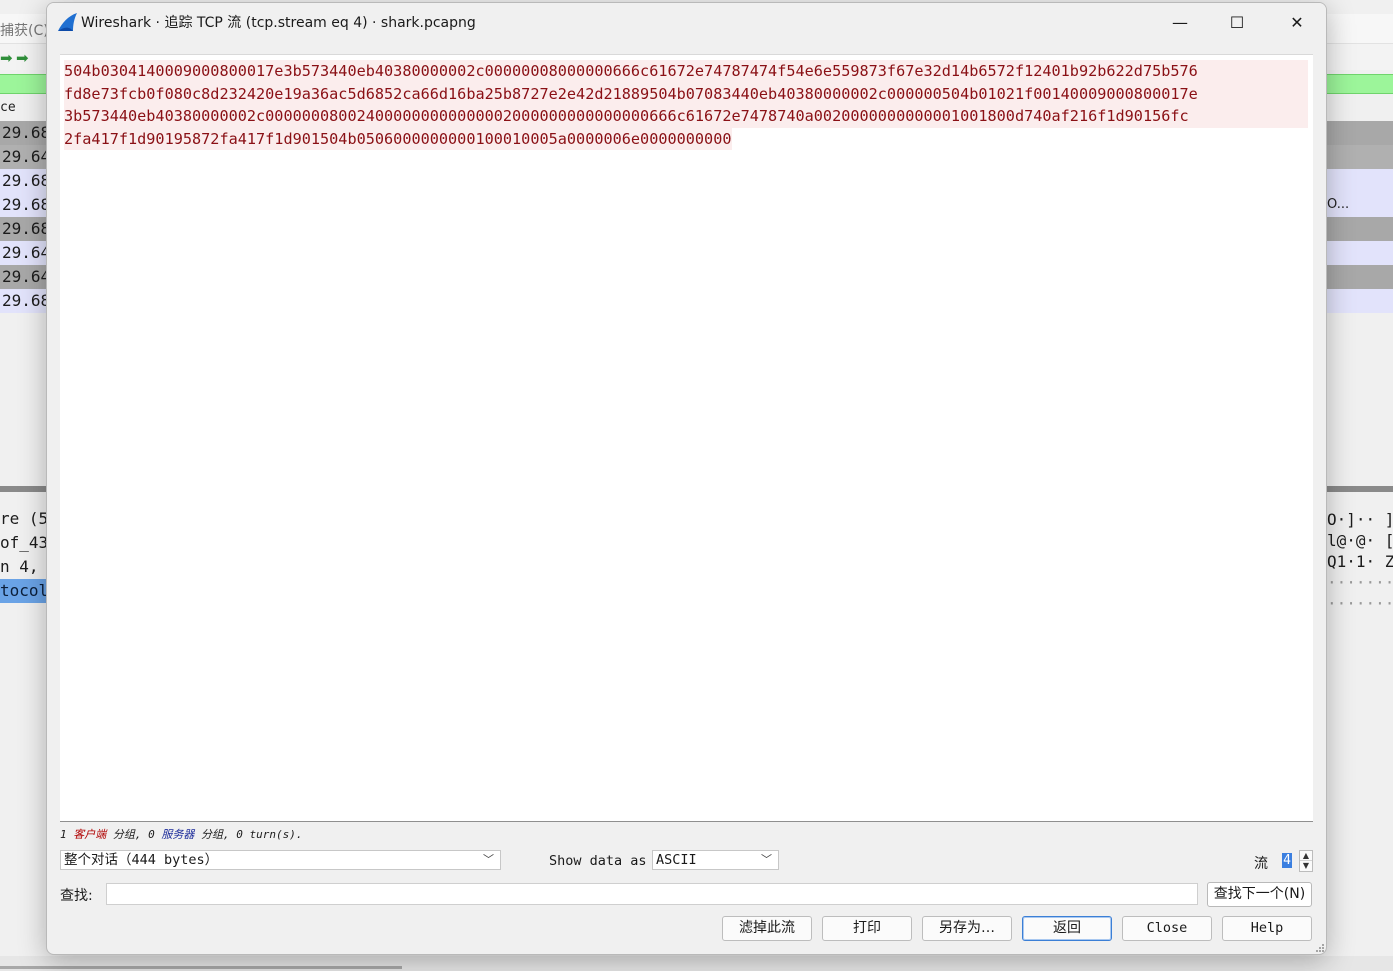  What do you see at coordinates (63, 834) in the screenshot?
I see `client-packet-count: 1` at bounding box center [63, 834].